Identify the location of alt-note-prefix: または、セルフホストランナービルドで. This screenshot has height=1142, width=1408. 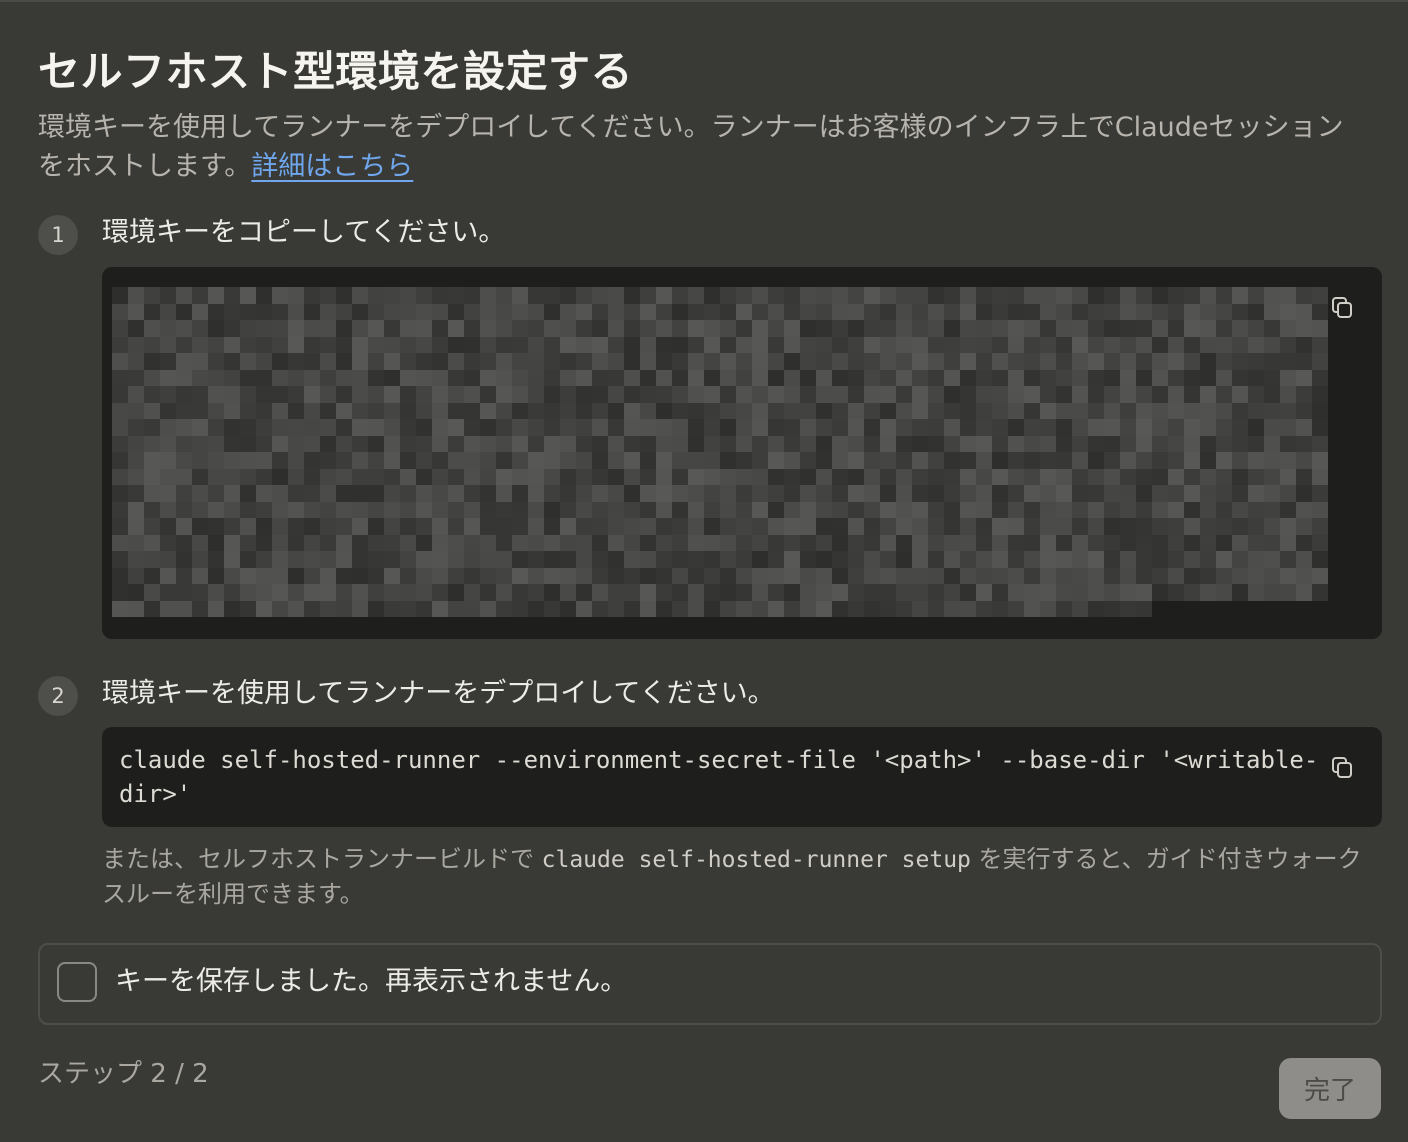
(318, 859).